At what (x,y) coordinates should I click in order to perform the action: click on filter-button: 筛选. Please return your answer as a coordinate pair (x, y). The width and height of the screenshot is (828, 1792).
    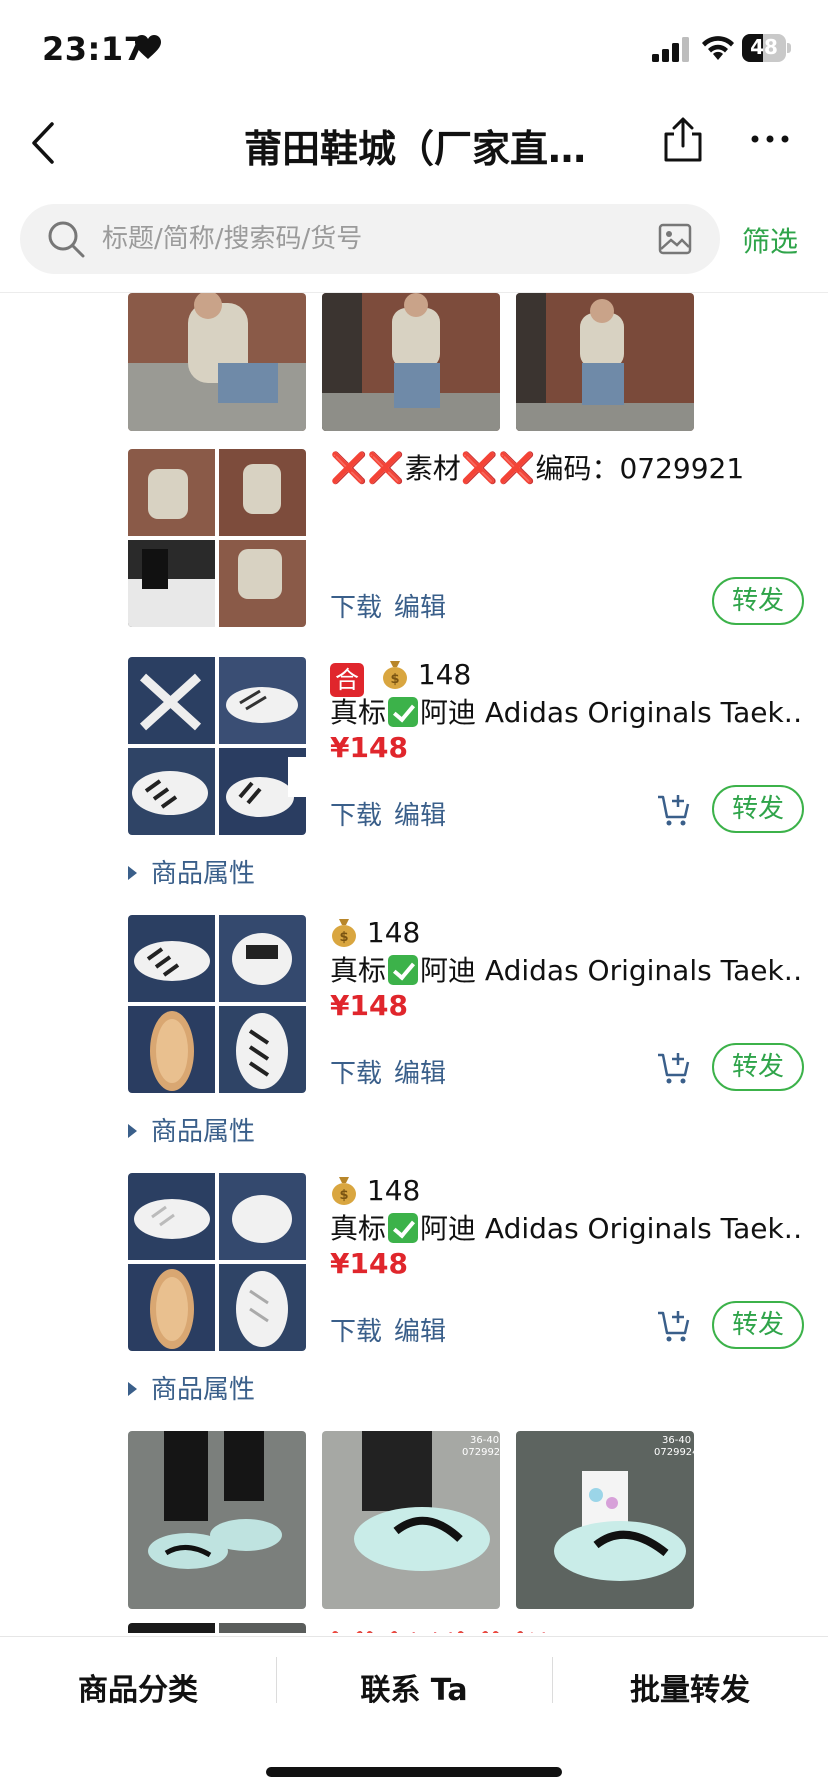
    Looking at the image, I should click on (770, 240).